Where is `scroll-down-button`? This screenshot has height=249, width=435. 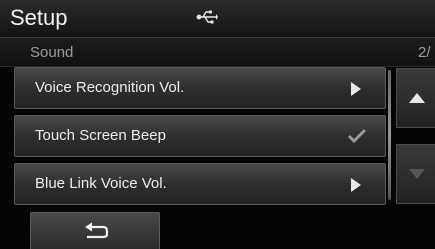 scroll-down-button is located at coordinates (415, 174).